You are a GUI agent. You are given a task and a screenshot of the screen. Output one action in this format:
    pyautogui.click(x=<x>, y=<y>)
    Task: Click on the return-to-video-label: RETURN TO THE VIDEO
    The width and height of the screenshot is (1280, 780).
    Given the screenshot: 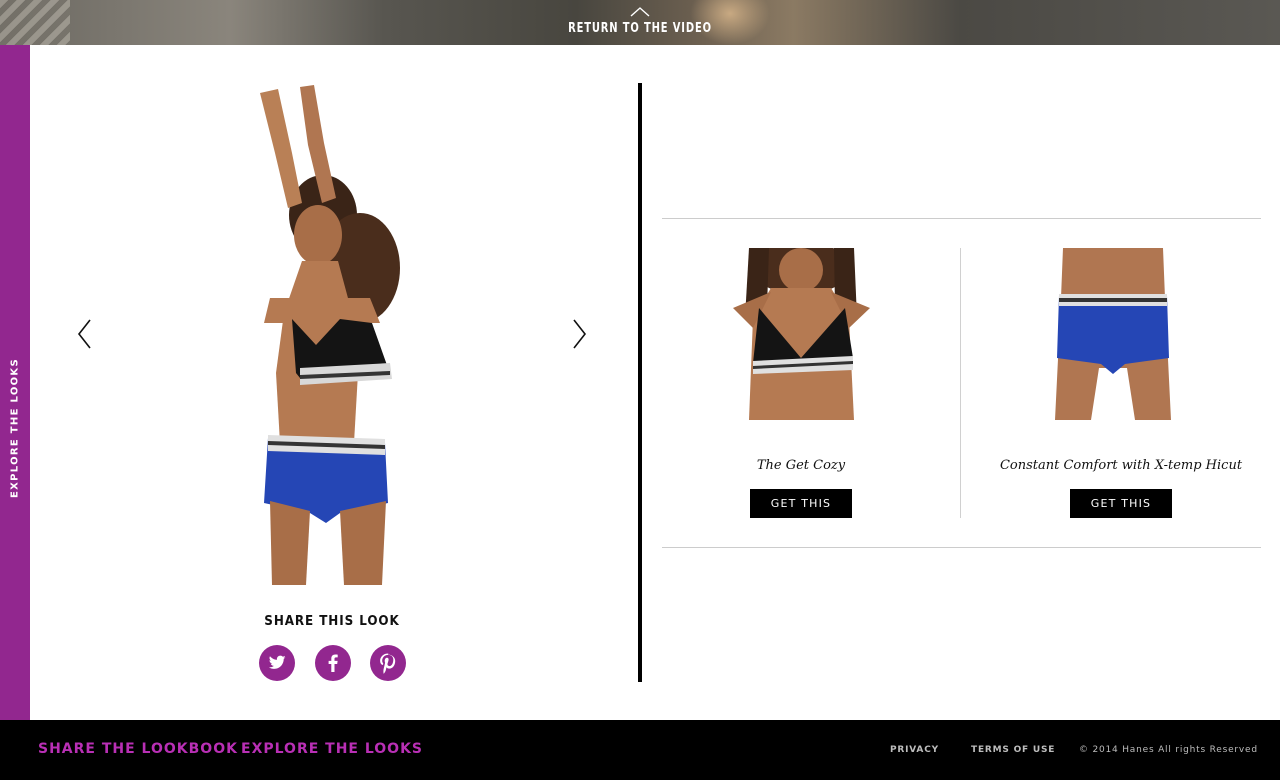 What is the action you would take?
    pyautogui.click(x=640, y=28)
    